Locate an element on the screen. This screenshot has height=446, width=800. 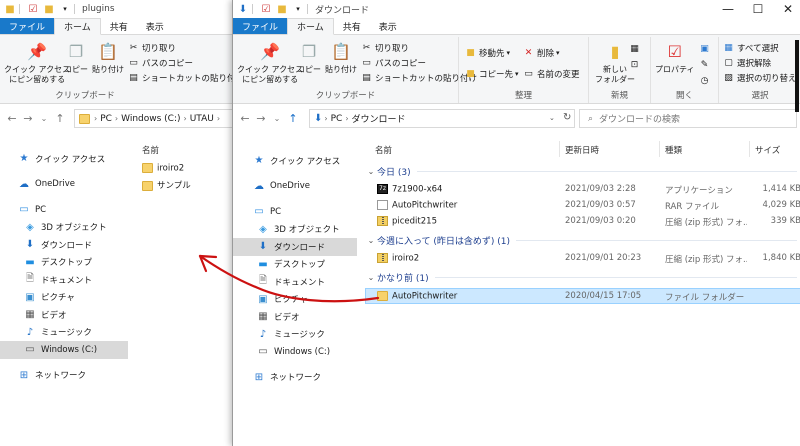
search-input: ⌕ ダウンロードの検索 is located at coordinates (688, 118).